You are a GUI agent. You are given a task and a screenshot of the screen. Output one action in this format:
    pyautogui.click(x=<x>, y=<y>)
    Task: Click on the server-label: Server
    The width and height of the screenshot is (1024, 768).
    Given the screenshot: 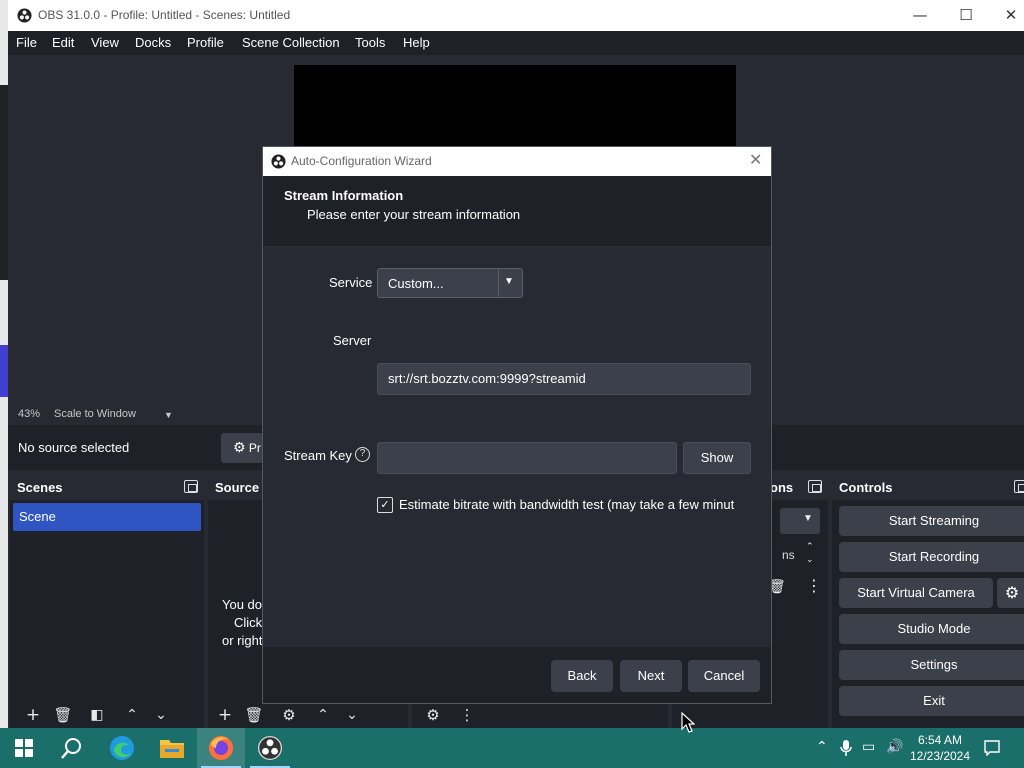 What is the action you would take?
    pyautogui.click(x=352, y=340)
    